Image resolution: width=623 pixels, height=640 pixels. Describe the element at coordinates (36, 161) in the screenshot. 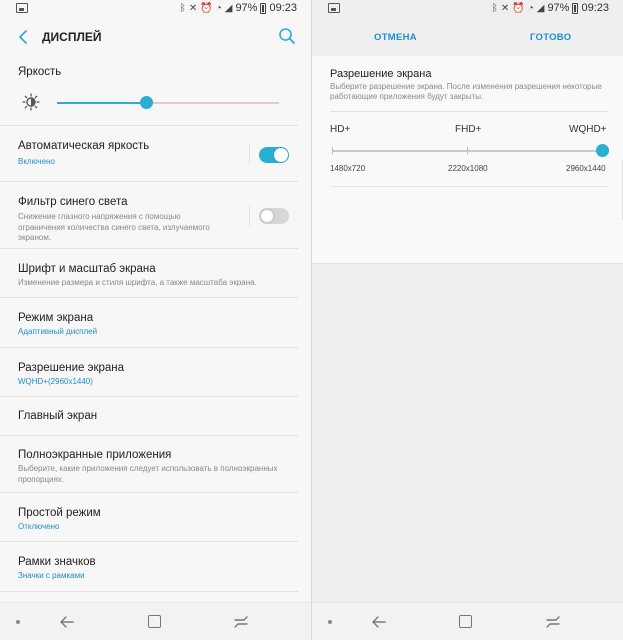

I see `item-subtitle: Включено` at that location.